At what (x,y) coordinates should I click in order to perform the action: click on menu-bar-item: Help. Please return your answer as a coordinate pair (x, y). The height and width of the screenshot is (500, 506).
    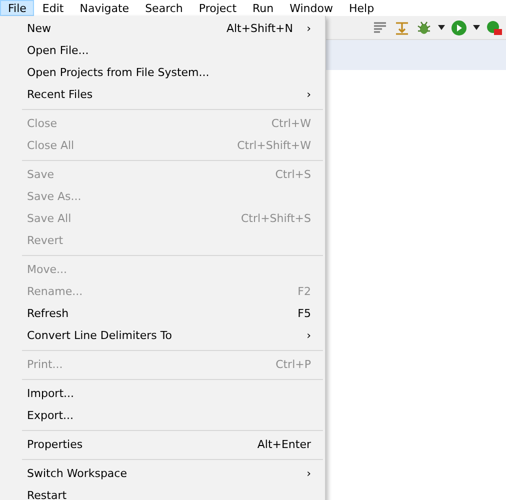
    Looking at the image, I should click on (361, 8).